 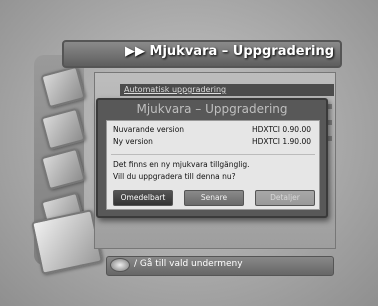 What do you see at coordinates (213, 154) in the screenshot?
I see `dialog-separator` at bounding box center [213, 154].